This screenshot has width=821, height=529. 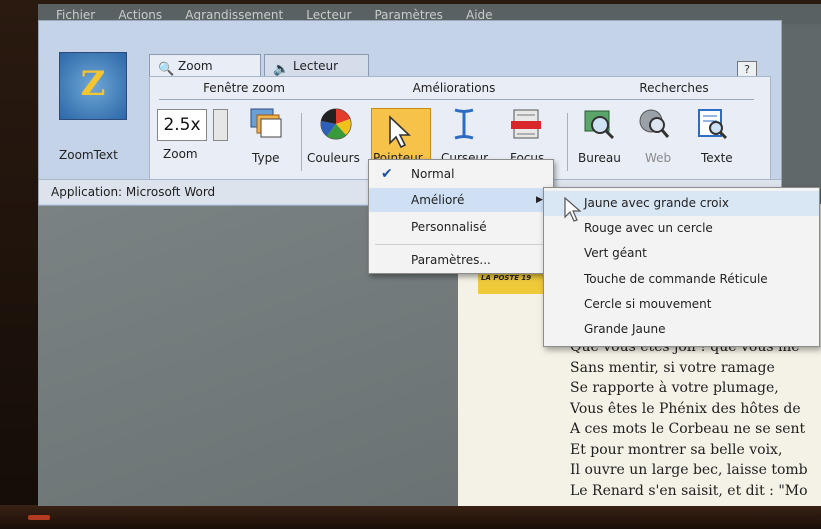 What do you see at coordinates (685, 408) in the screenshot?
I see `document-line: Vous êtes le Phénix des hôtes de` at bounding box center [685, 408].